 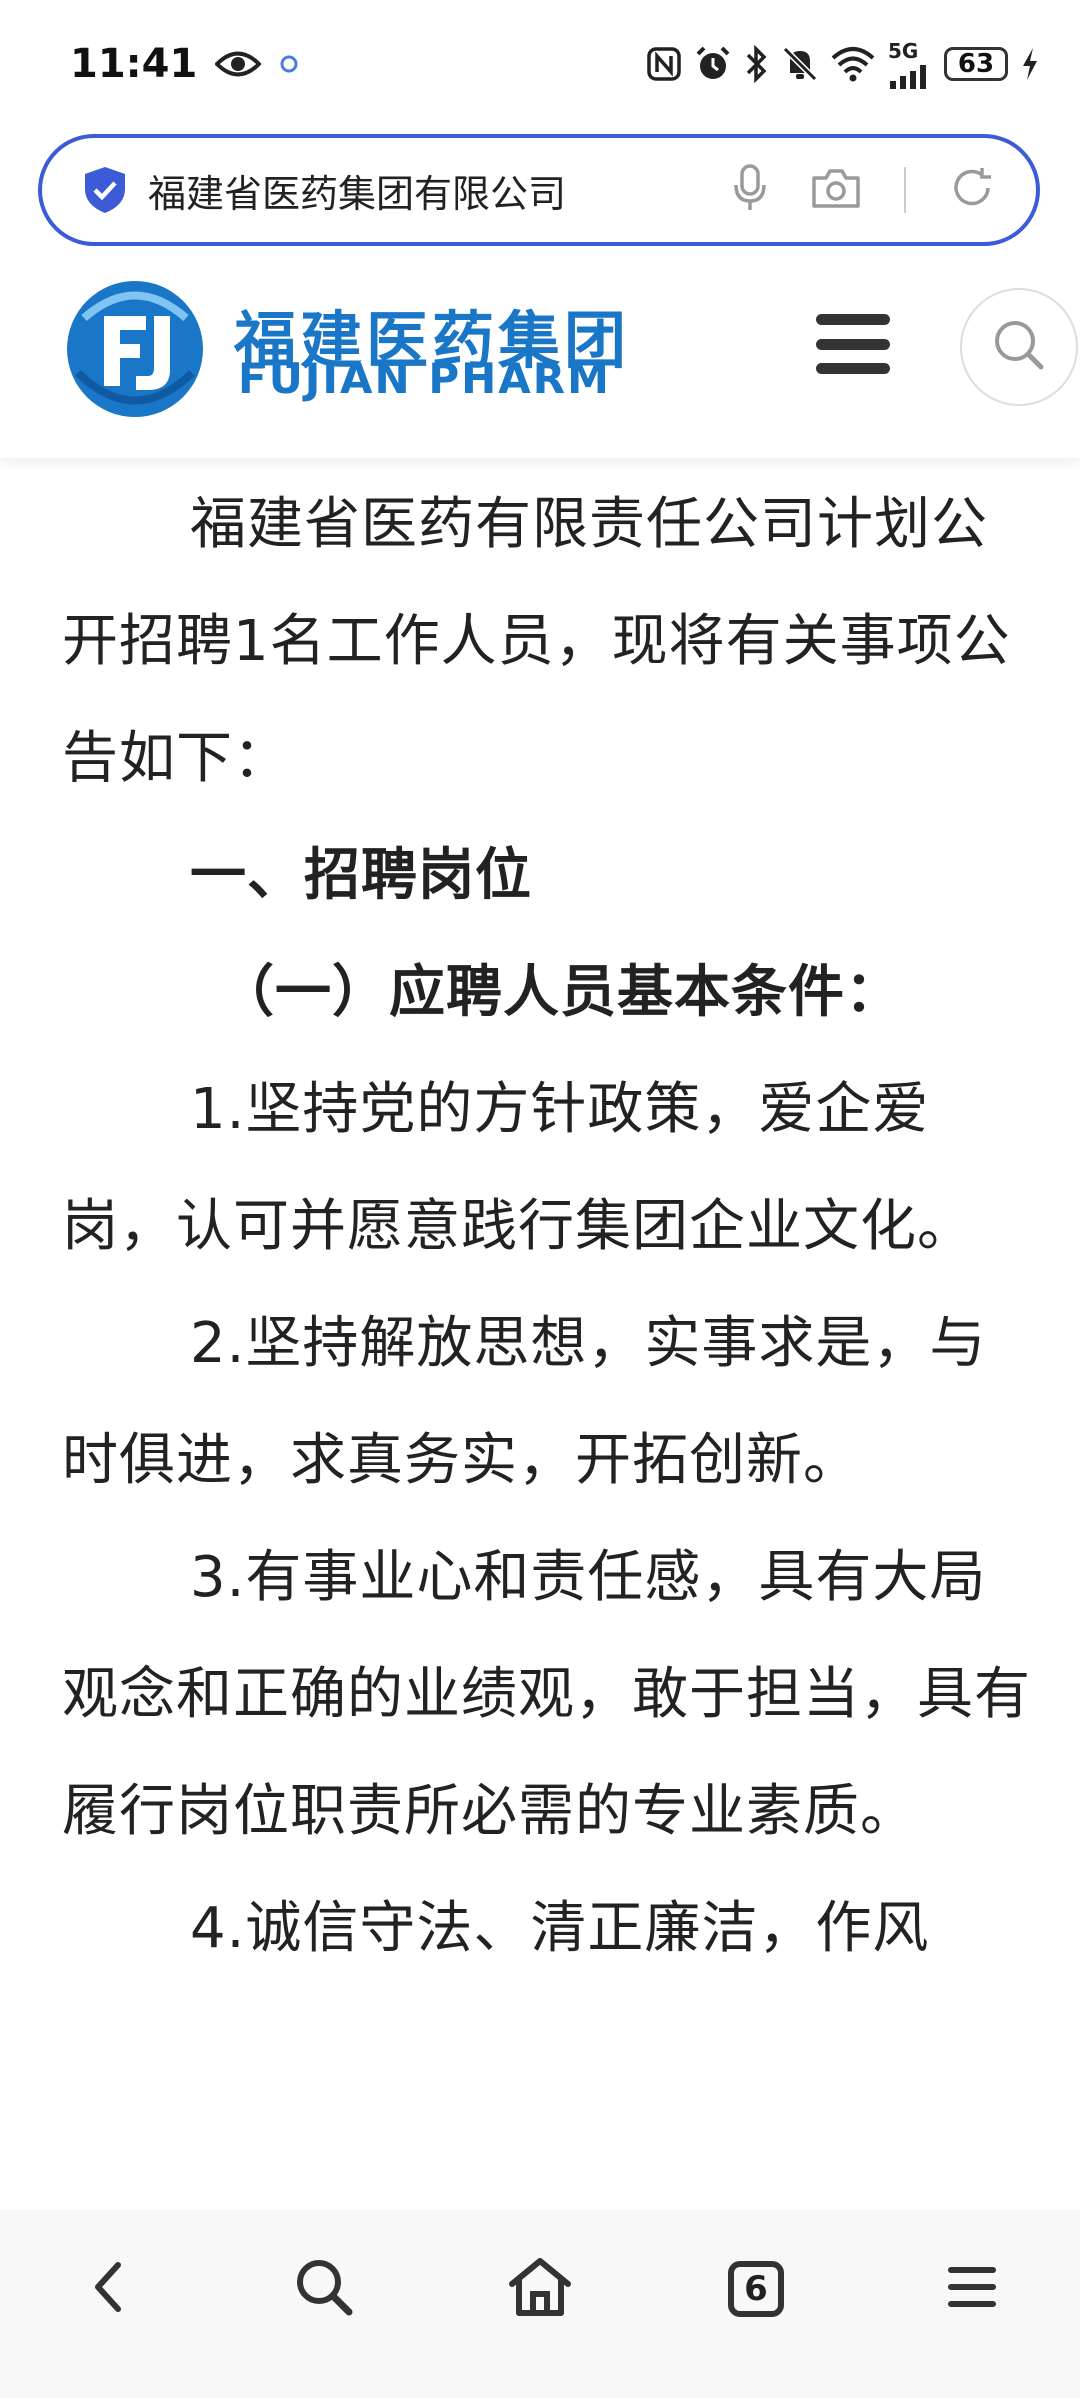 I want to click on more-menu-button, so click(x=972, y=2289).